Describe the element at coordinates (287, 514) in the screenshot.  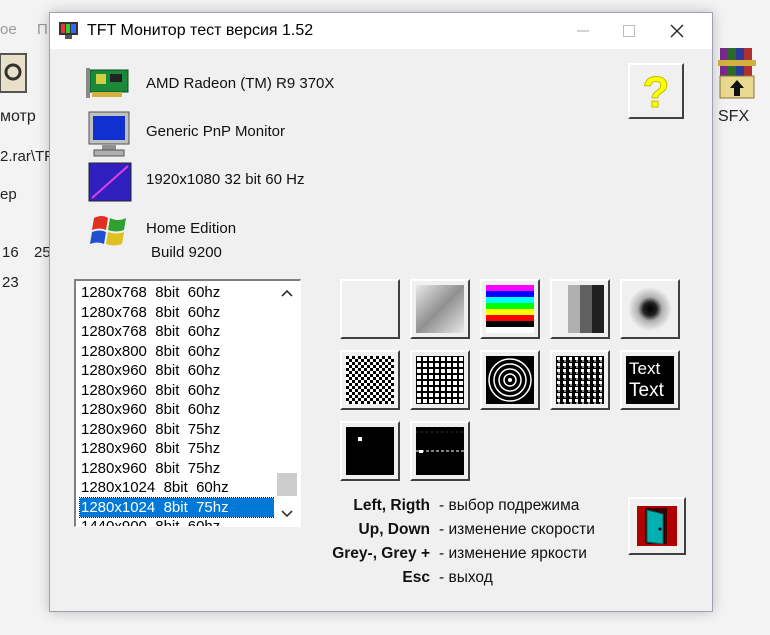
I see `scroll-down-icon` at that location.